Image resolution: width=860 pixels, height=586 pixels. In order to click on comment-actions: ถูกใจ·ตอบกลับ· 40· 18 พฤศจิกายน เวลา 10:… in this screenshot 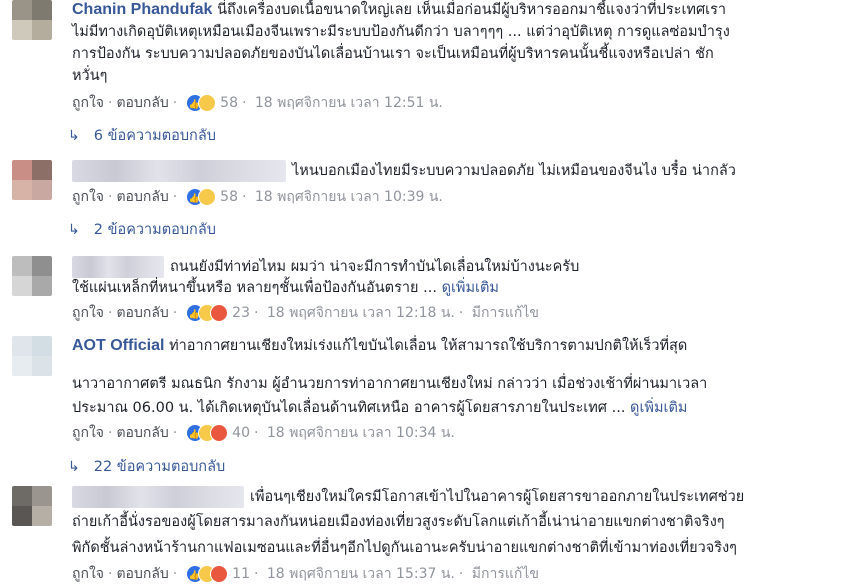, I will do `click(263, 434)`.